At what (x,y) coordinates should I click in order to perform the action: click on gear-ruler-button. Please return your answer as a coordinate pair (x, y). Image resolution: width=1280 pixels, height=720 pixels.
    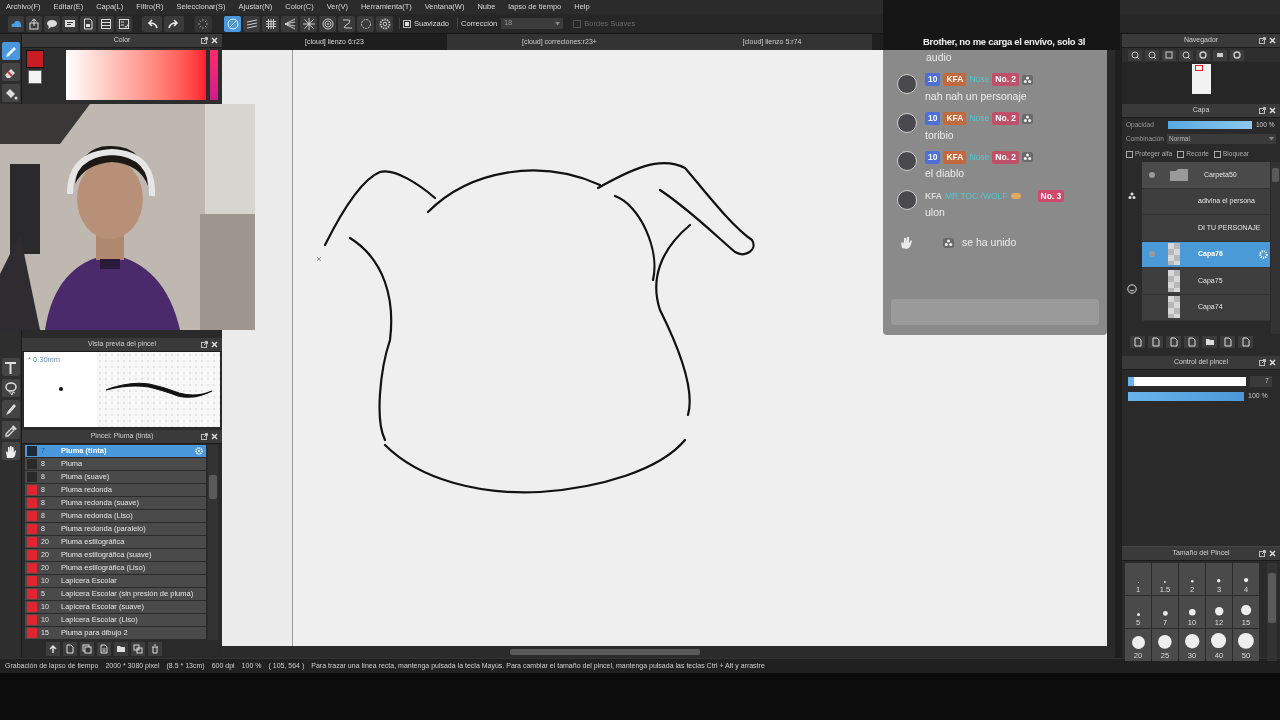
    Looking at the image, I should click on (384, 23).